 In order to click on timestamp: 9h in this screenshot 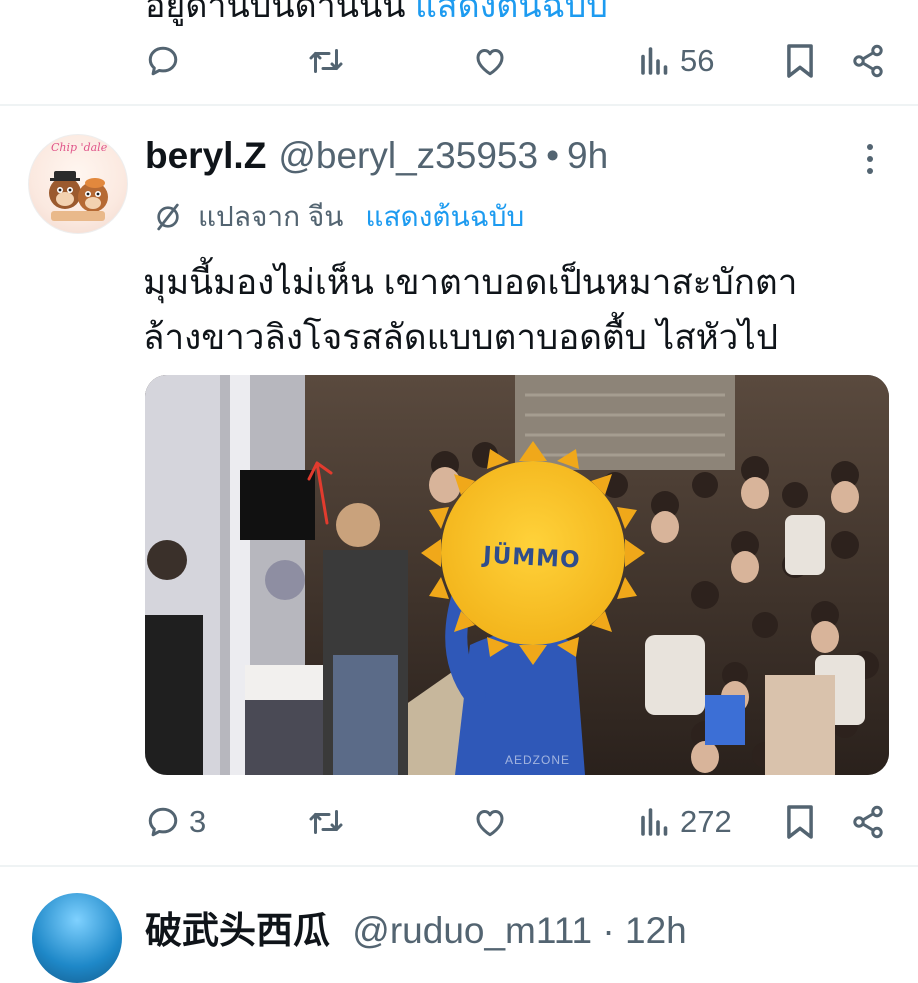, I will do `click(587, 156)`.